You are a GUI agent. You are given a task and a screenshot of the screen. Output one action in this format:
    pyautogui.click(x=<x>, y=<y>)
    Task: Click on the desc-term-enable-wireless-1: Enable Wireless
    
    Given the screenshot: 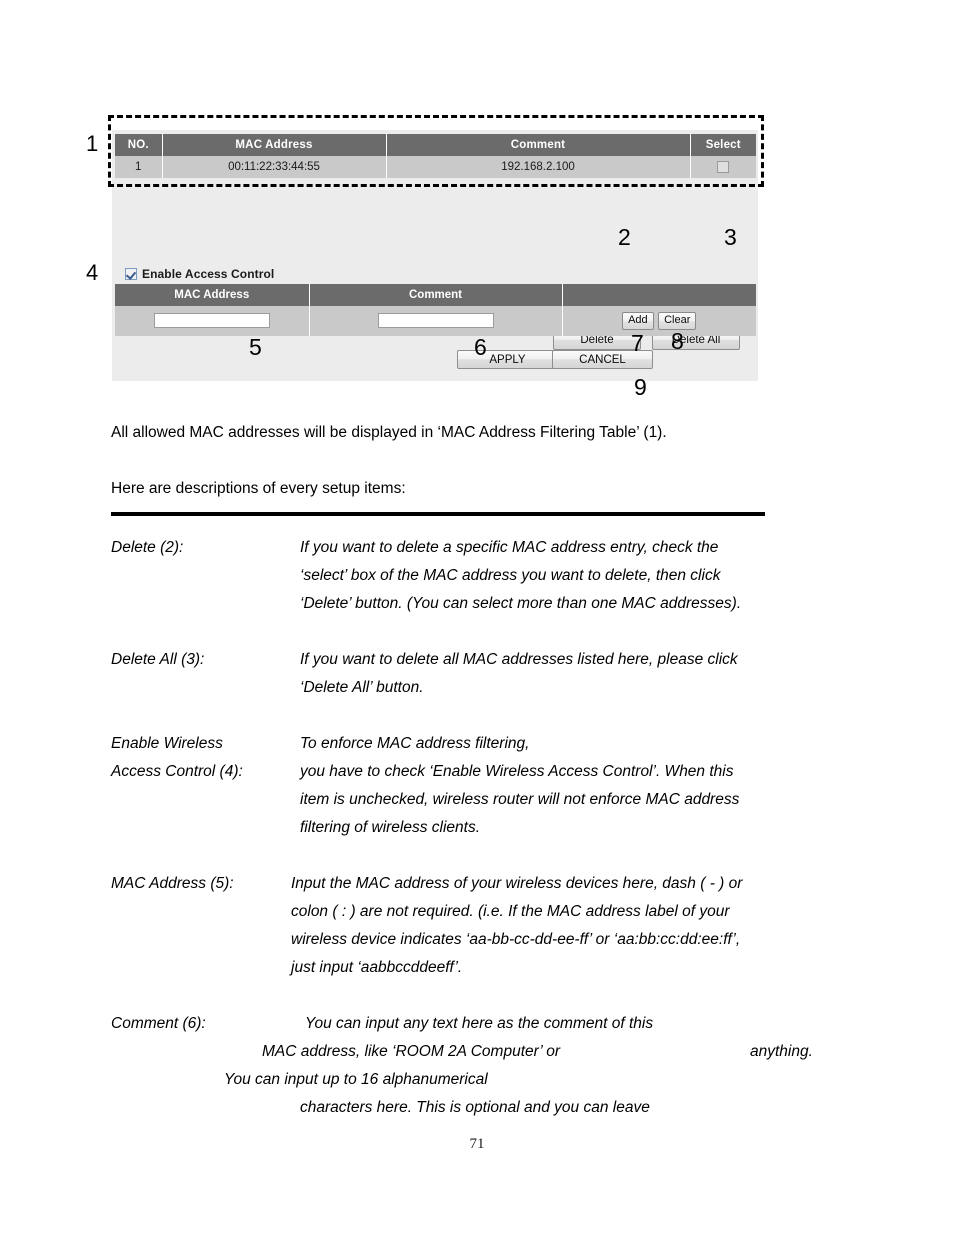 What is the action you would take?
    pyautogui.click(x=167, y=743)
    